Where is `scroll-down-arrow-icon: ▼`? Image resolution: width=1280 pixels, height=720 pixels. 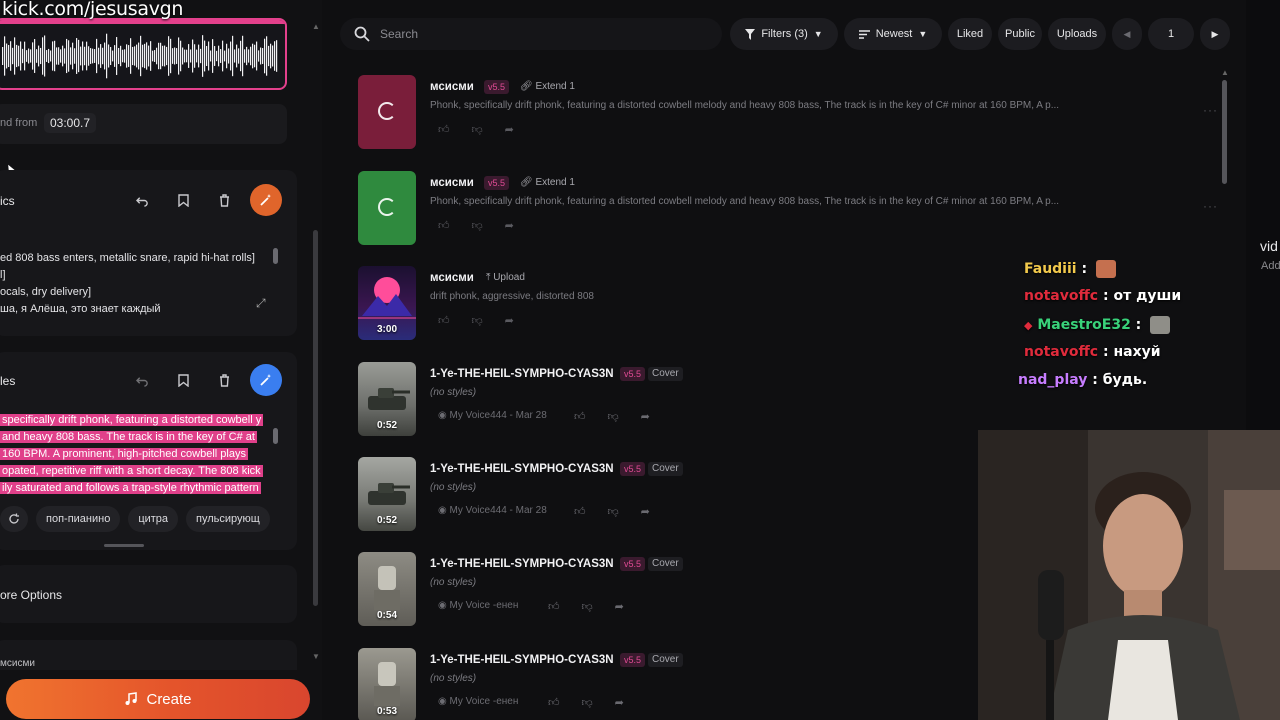
scroll-down-arrow-icon: ▼ is located at coordinates (316, 656).